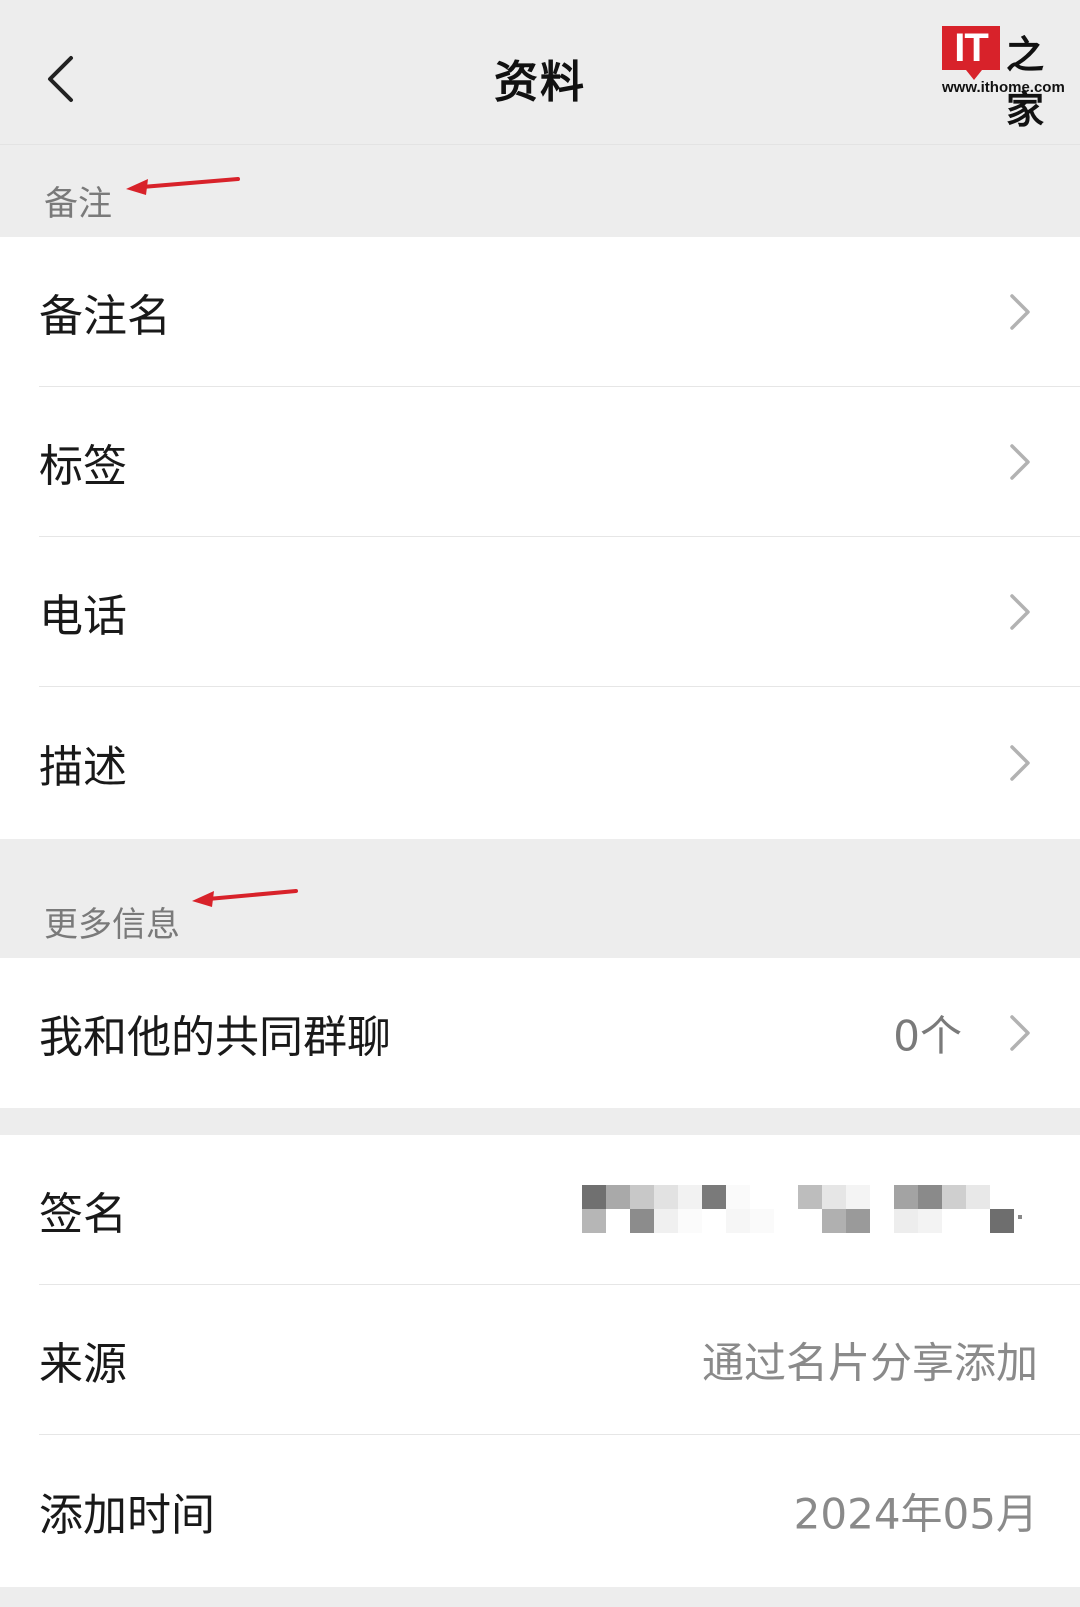  Describe the element at coordinates (540, 899) in the screenshot. I see `section-header-more-info: 更多信息` at that location.